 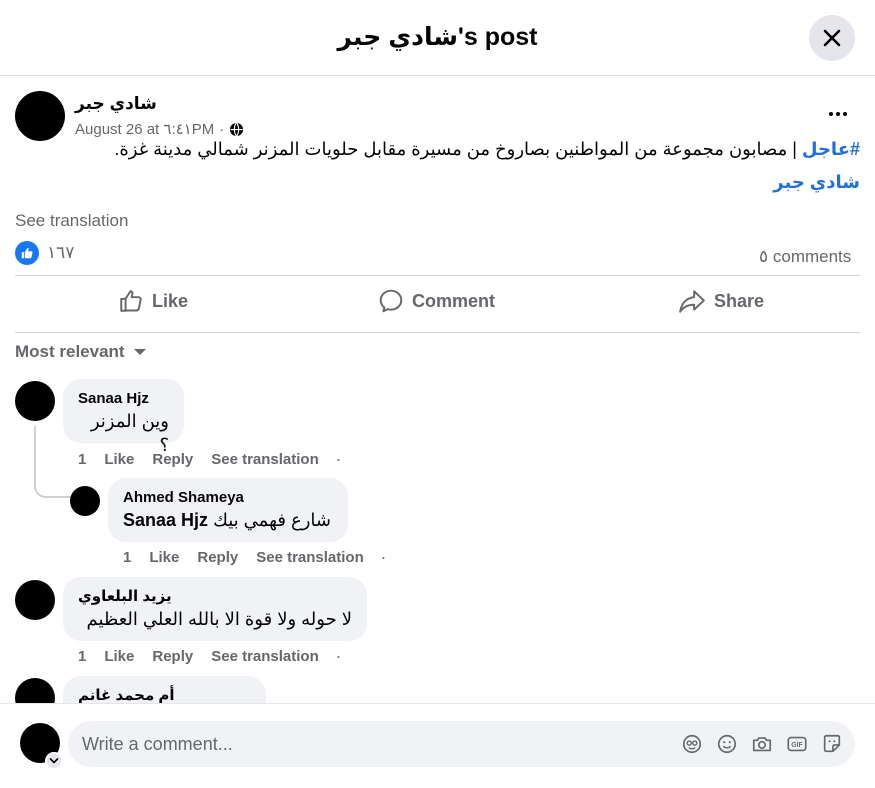 What do you see at coordinates (131, 301) in the screenshot?
I see `thumbs-up-outline-icon` at bounding box center [131, 301].